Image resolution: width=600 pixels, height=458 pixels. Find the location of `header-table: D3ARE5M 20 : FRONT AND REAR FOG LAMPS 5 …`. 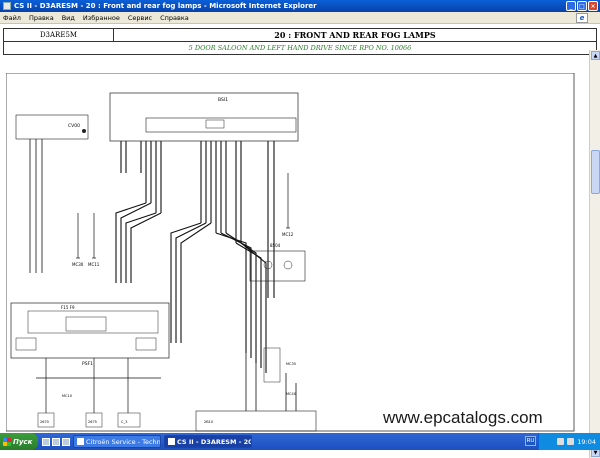

header-table: D3ARE5M 20 : FRONT AND REAR FOG LAMPS 5 … is located at coordinates (300, 41).